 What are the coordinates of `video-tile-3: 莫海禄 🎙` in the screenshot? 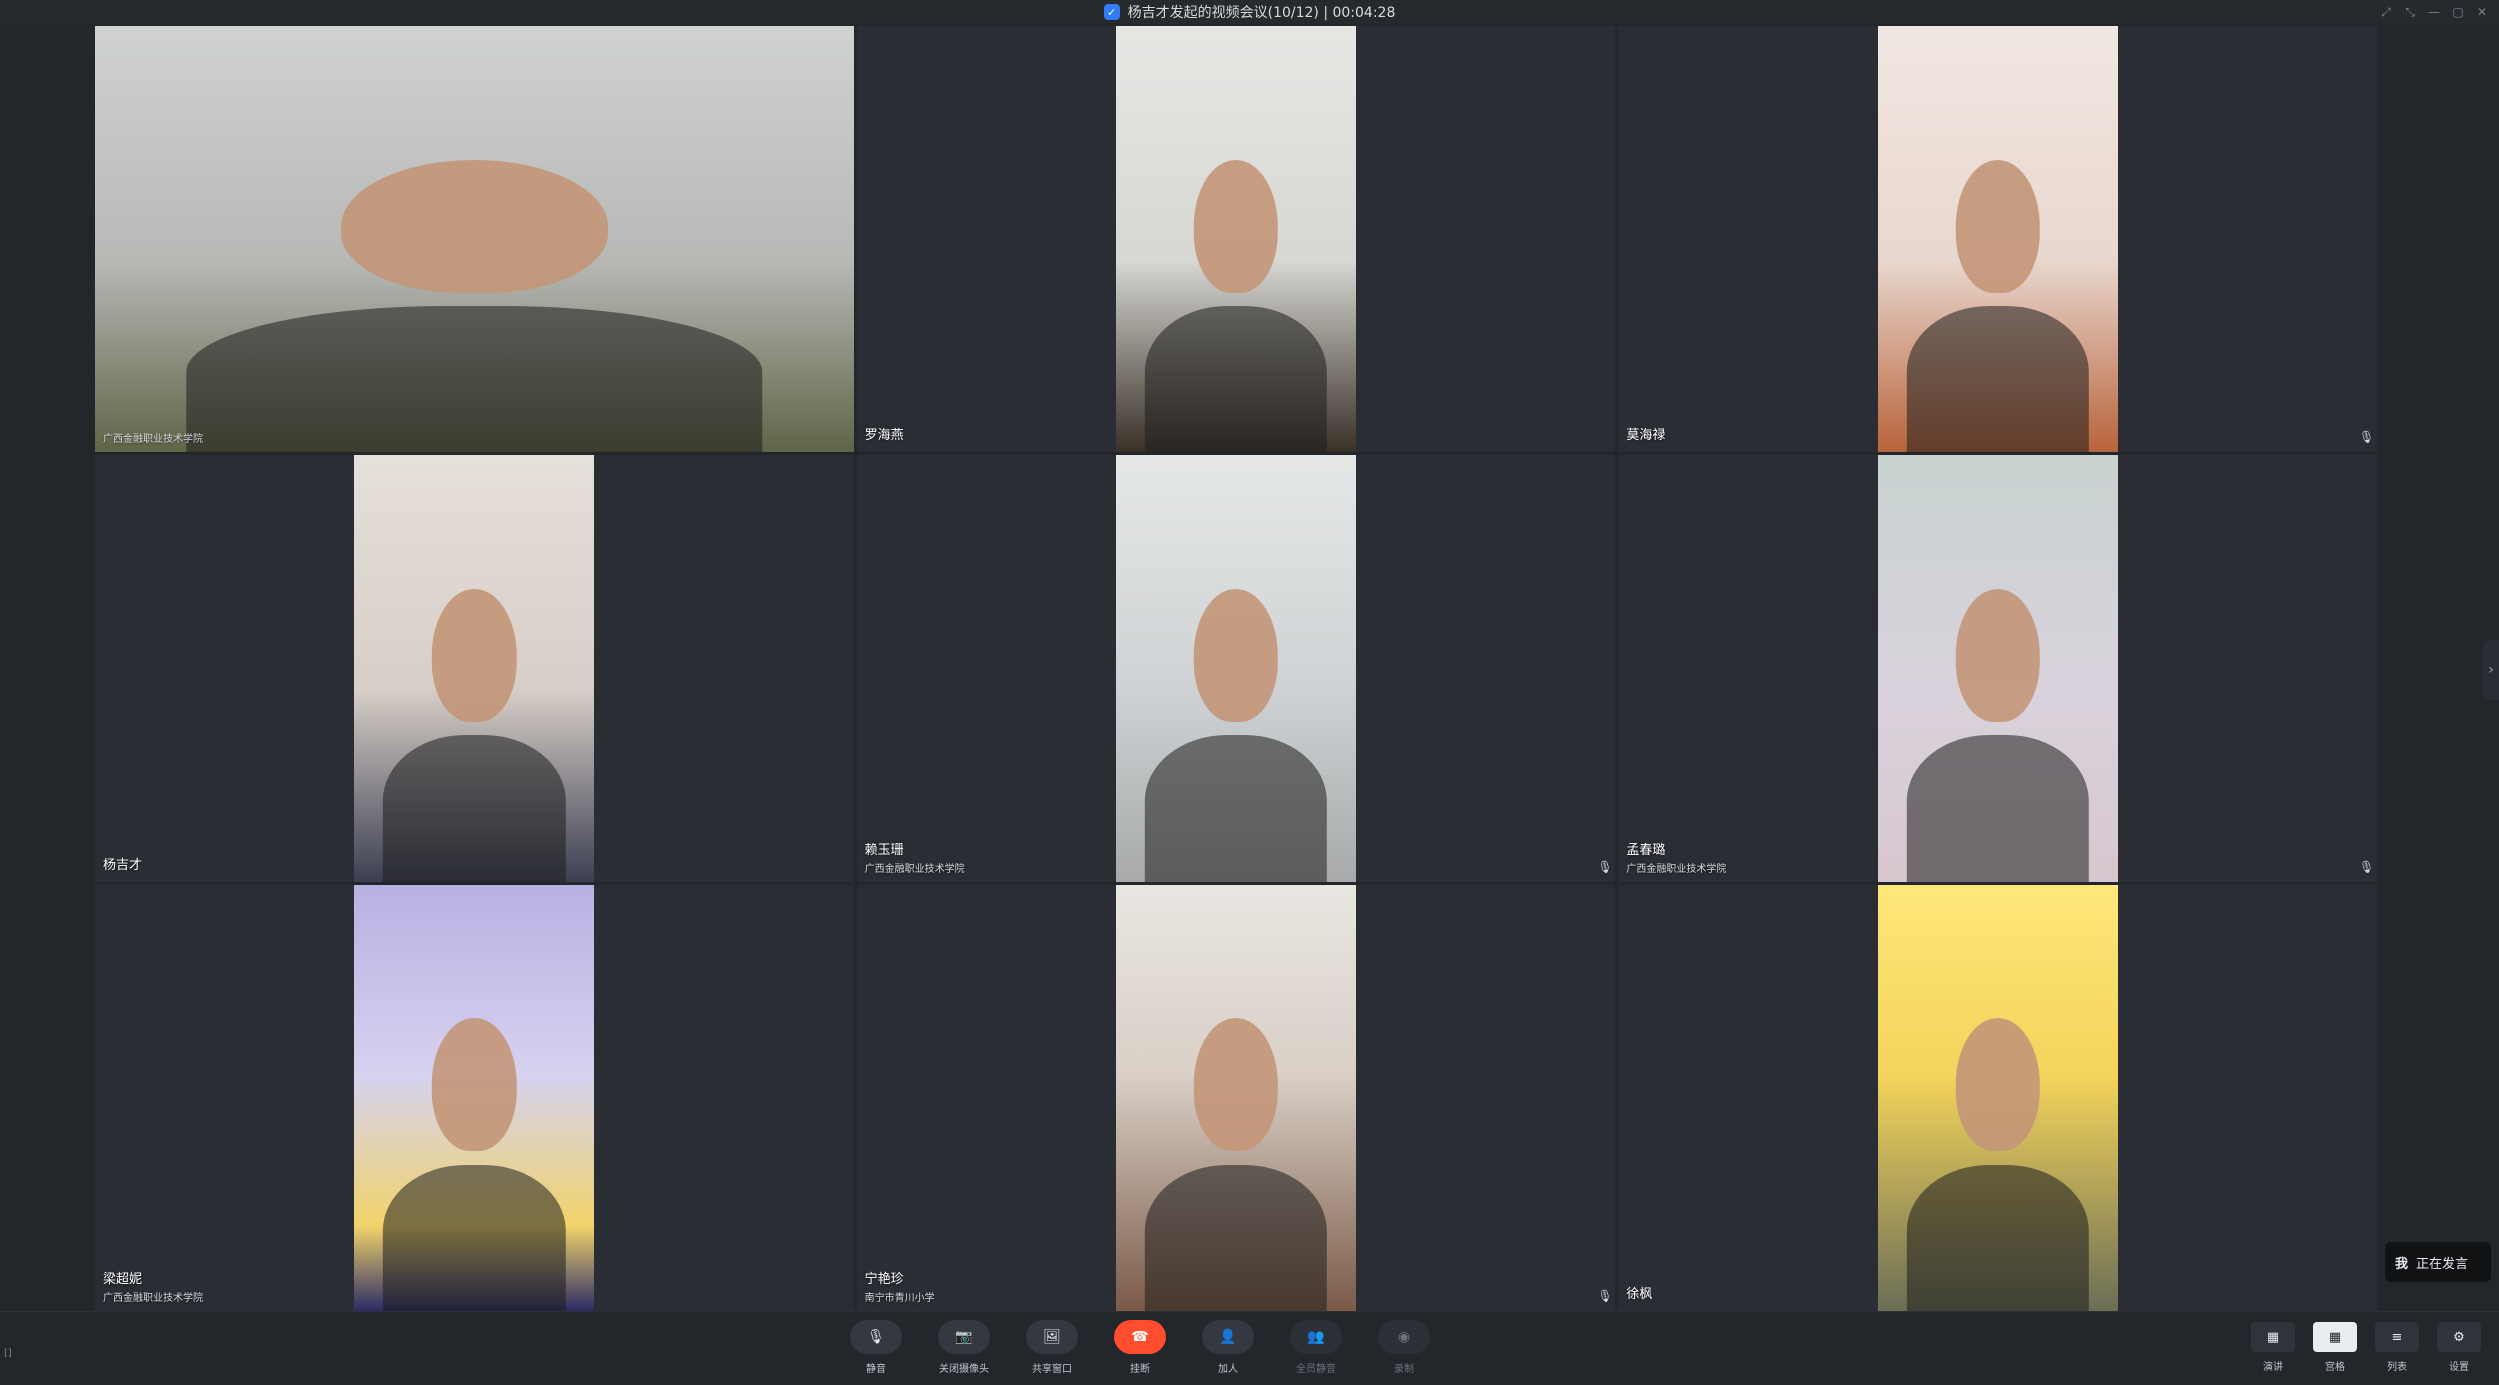 It's located at (1997, 239).